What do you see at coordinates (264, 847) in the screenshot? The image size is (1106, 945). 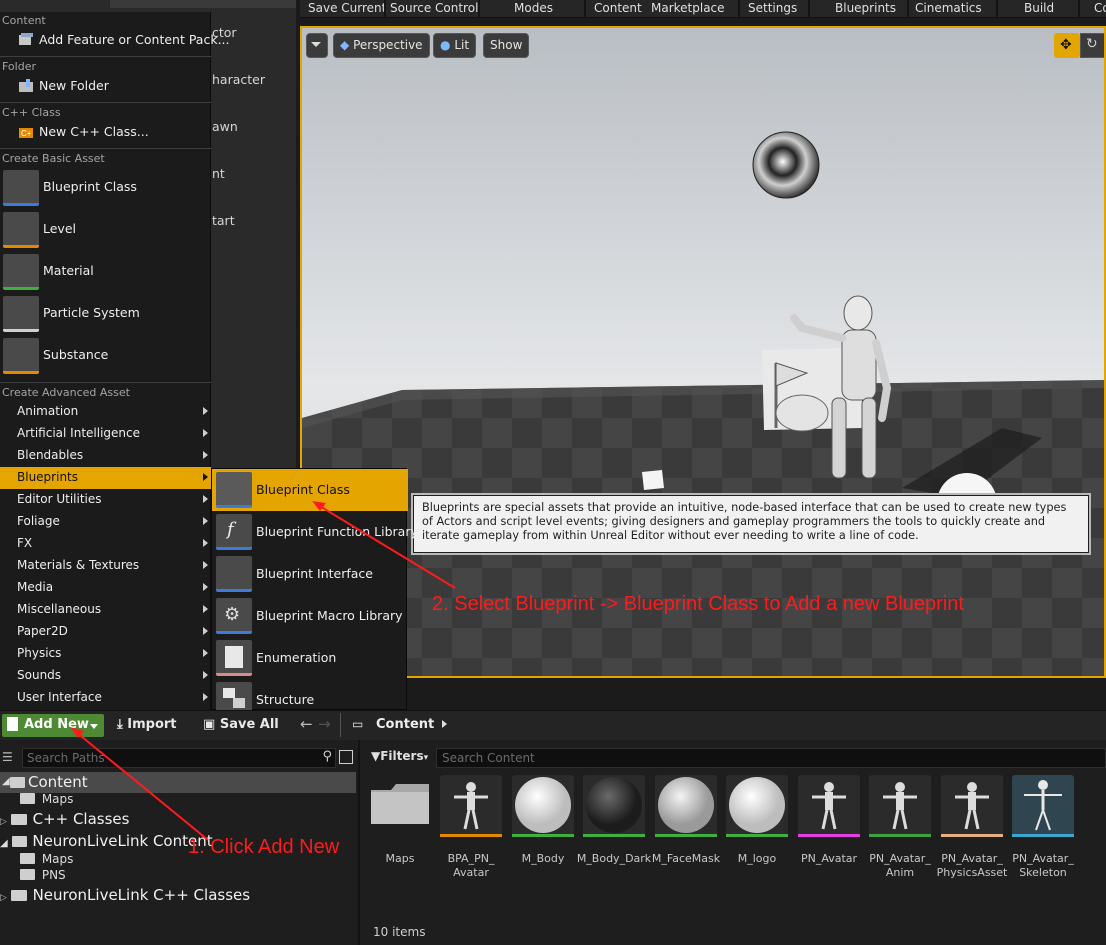 I see `annotation-step-1: 1. Click Add New` at bounding box center [264, 847].